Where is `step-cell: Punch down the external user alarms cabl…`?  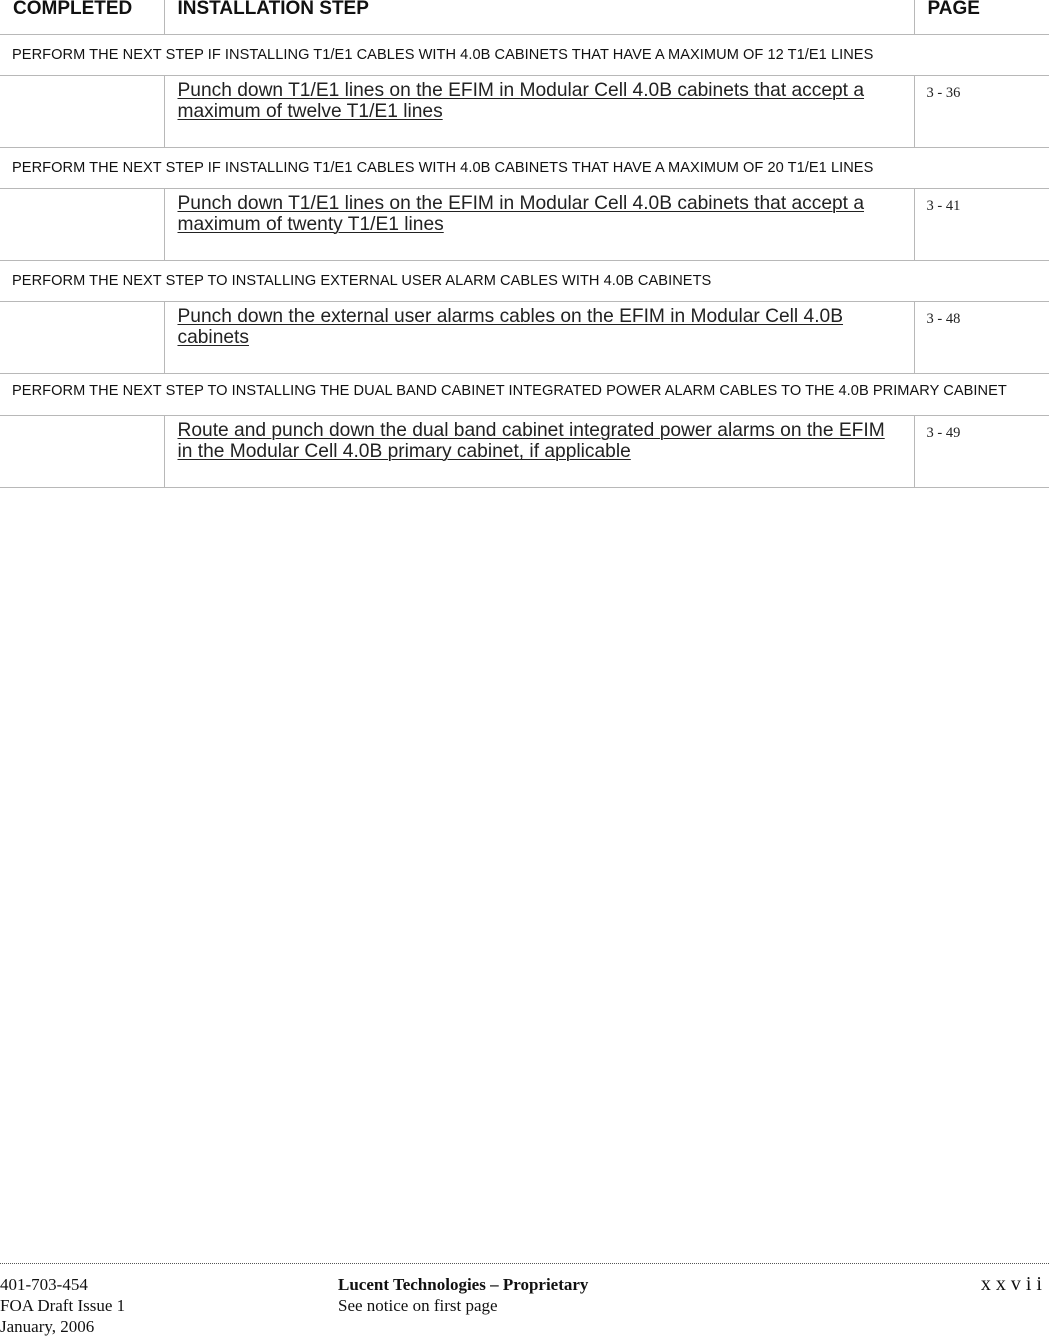
step-cell: Punch down the external user alarms cabl… is located at coordinates (538, 337).